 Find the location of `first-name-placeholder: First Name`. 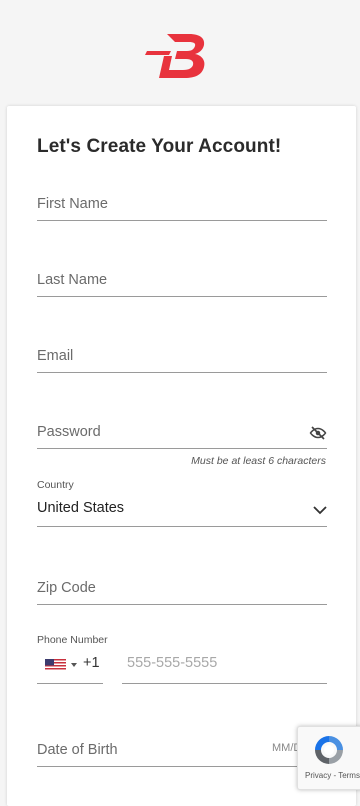

first-name-placeholder: First Name is located at coordinates (72, 204).